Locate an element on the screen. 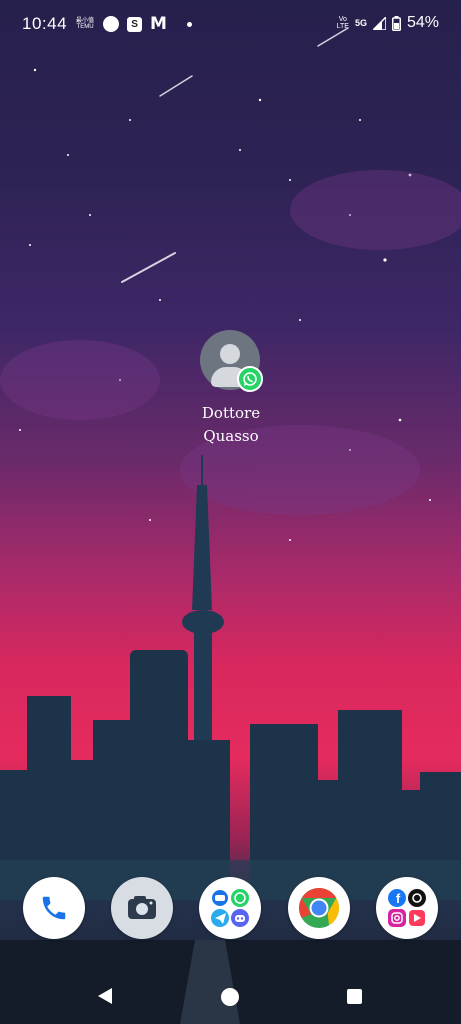 The image size is (461, 1024). volte-icon: Vo LTE is located at coordinates (343, 23).